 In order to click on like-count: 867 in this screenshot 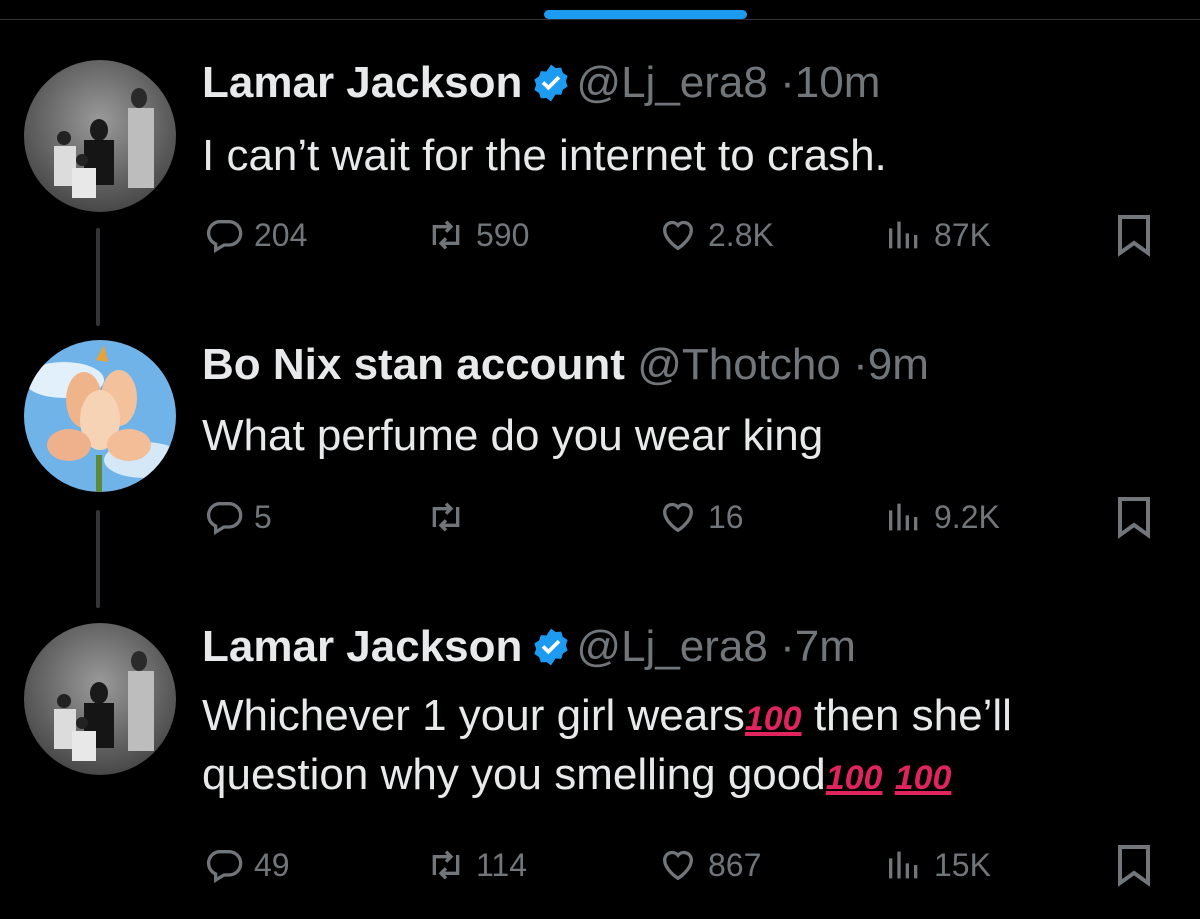, I will do `click(735, 864)`.